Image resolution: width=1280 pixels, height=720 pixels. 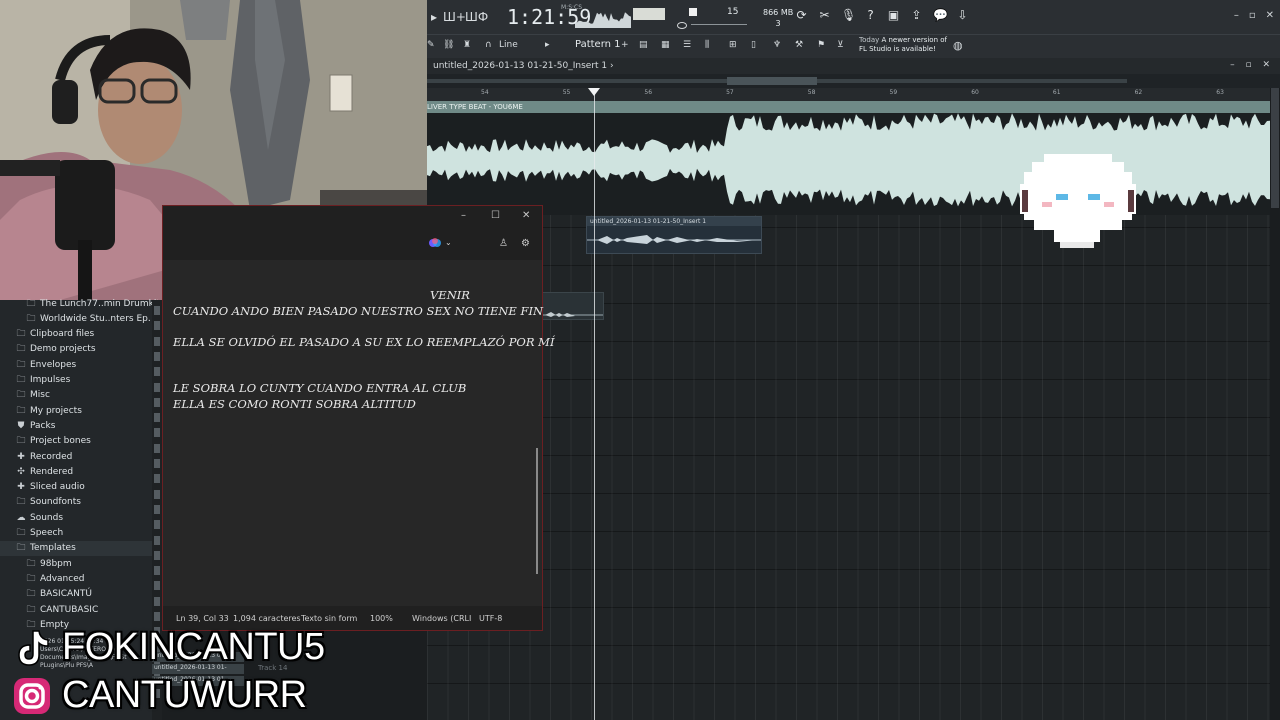 What do you see at coordinates (24, 395) in the screenshot?
I see `browser-item-misc: 🗀 Misc` at bounding box center [24, 395].